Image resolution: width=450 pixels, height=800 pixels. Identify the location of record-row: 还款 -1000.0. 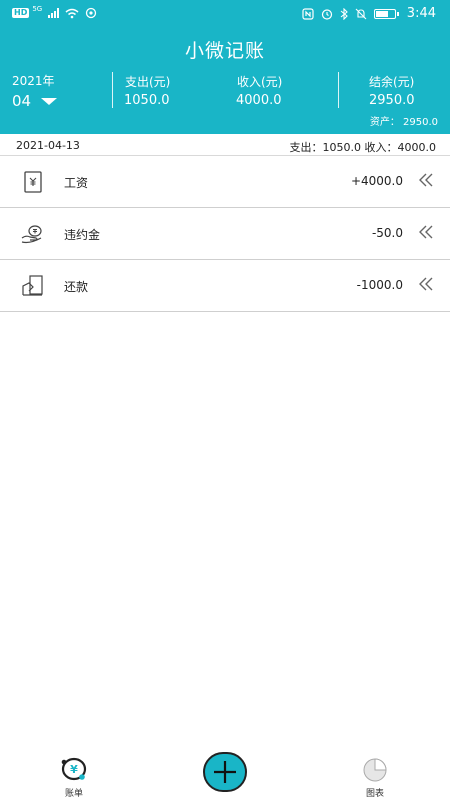
(225, 286).